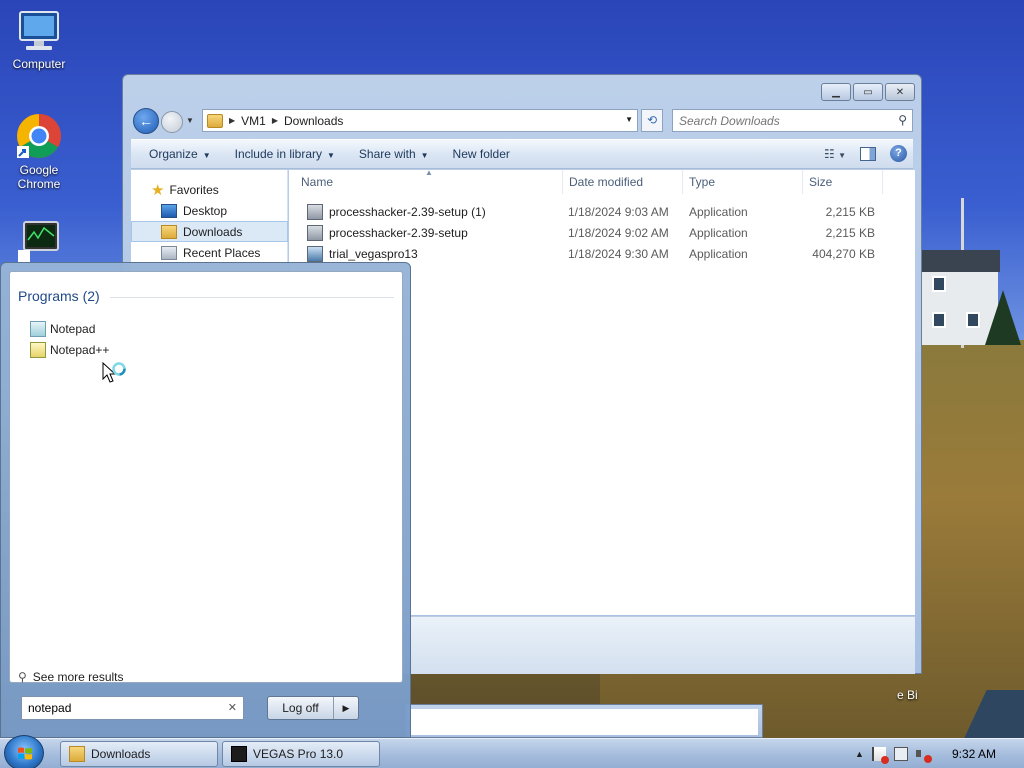 The height and width of the screenshot is (768, 1024). Describe the element at coordinates (209, 231) in the screenshot. I see `nav-item-downloads: Downloads` at that location.